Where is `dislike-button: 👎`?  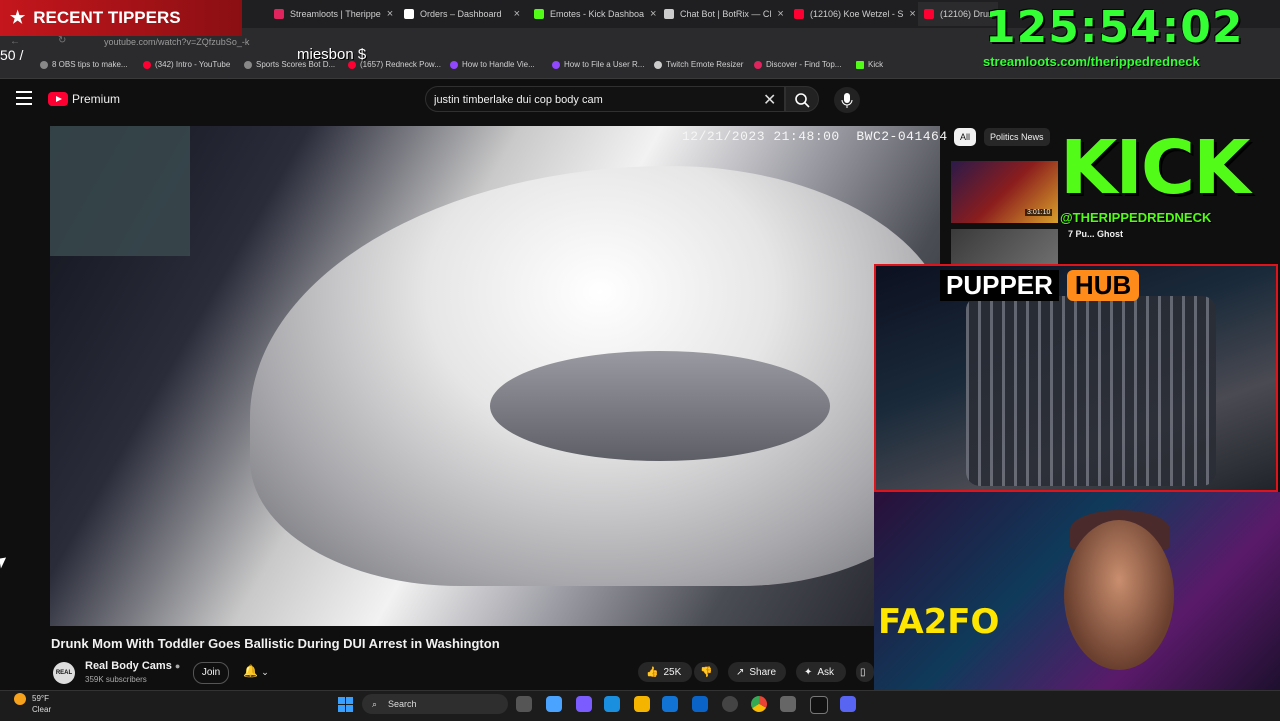
dislike-button: 👎 is located at coordinates (706, 672).